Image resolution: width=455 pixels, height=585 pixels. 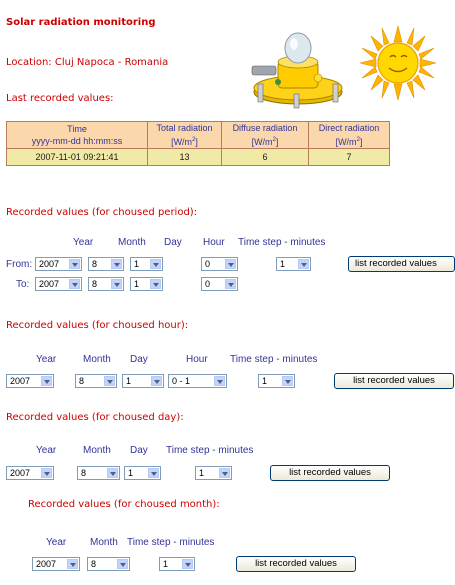 What do you see at coordinates (394, 381) in the screenshot?
I see `hour-list-button: list recorded values` at bounding box center [394, 381].